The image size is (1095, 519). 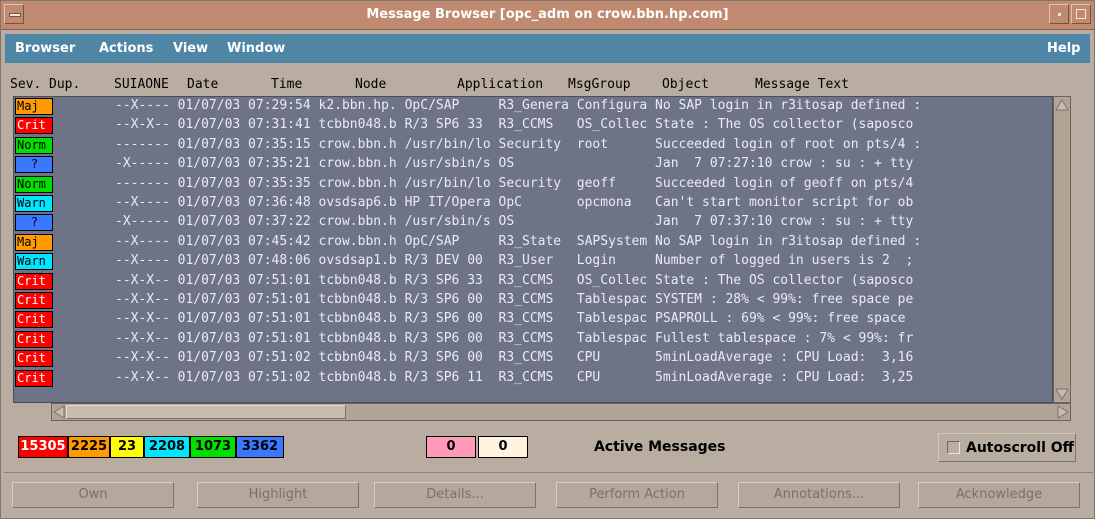 What do you see at coordinates (167, 447) in the screenshot?
I see `severity-count: 2208` at bounding box center [167, 447].